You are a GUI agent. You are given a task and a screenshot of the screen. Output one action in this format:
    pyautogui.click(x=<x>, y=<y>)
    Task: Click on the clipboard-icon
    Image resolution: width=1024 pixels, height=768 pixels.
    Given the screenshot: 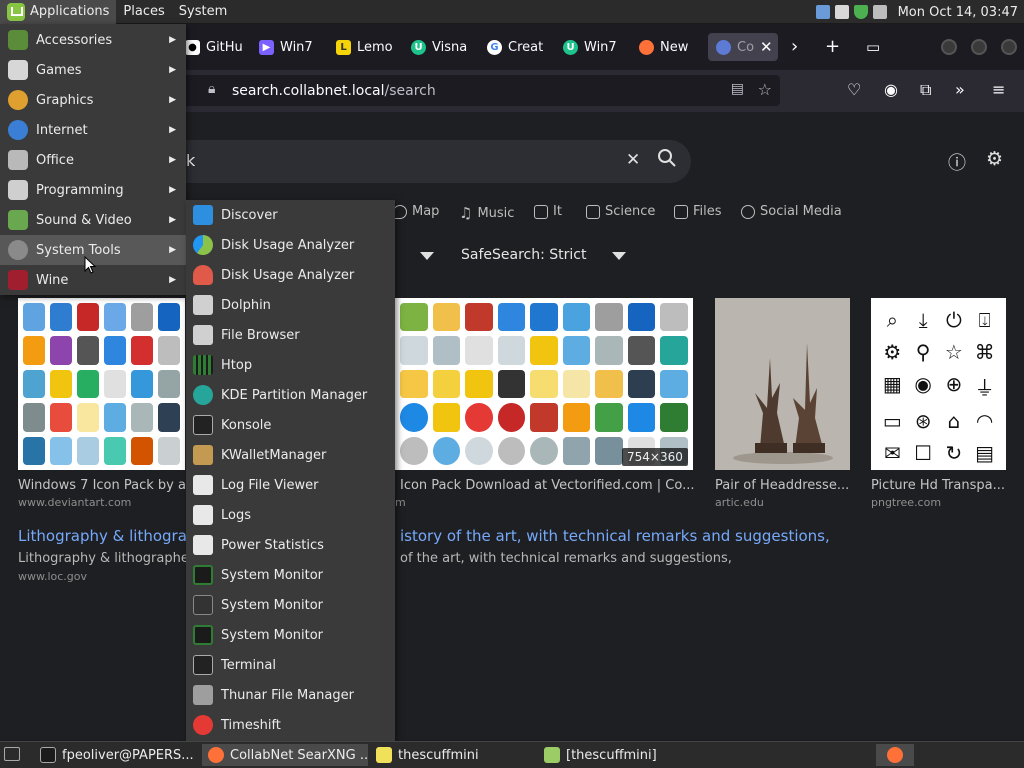 What is the action you would take?
    pyautogui.click(x=841, y=12)
    